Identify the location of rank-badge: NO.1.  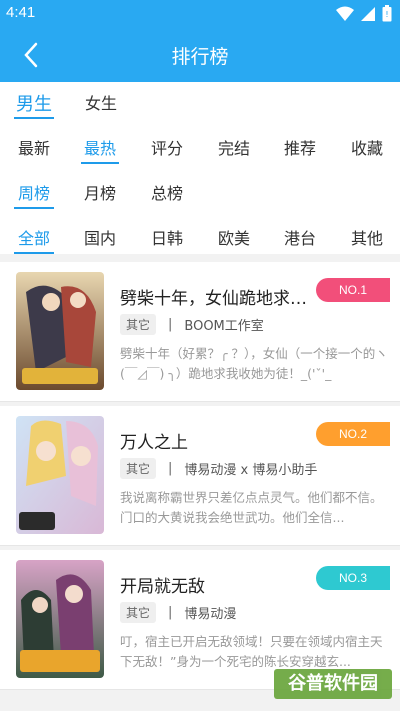
(353, 290).